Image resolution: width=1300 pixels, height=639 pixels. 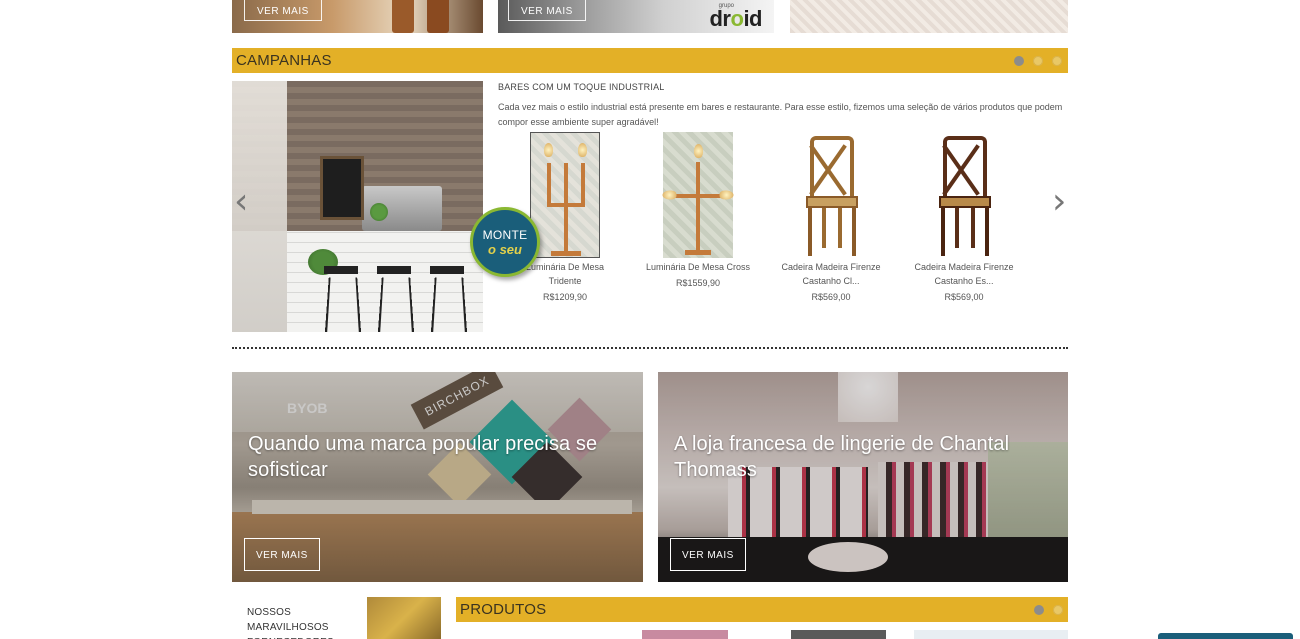 What do you see at coordinates (650, 60) in the screenshot?
I see `campanhas-header: CAMPANHAS` at bounding box center [650, 60].